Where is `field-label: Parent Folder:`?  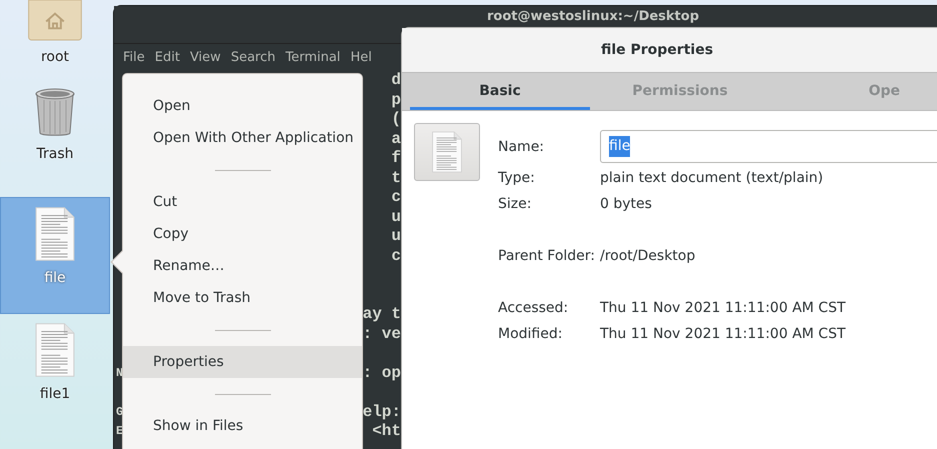 field-label: Parent Folder: is located at coordinates (547, 256).